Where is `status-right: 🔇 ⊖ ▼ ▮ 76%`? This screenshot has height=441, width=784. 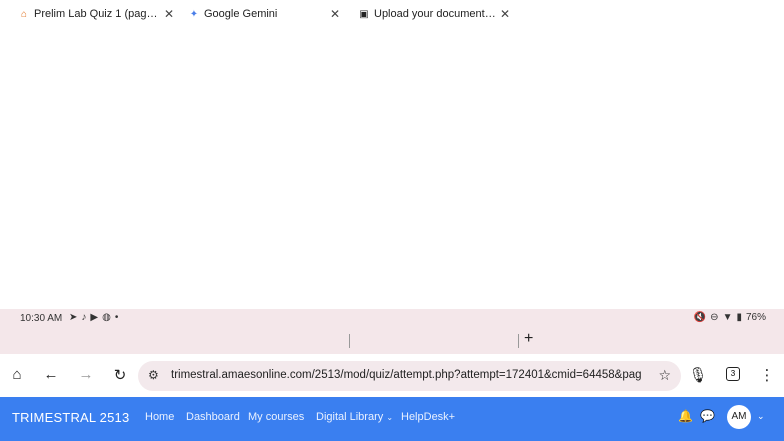
status-right: 🔇 ⊖ ▼ ▮ 76% is located at coordinates (730, 317).